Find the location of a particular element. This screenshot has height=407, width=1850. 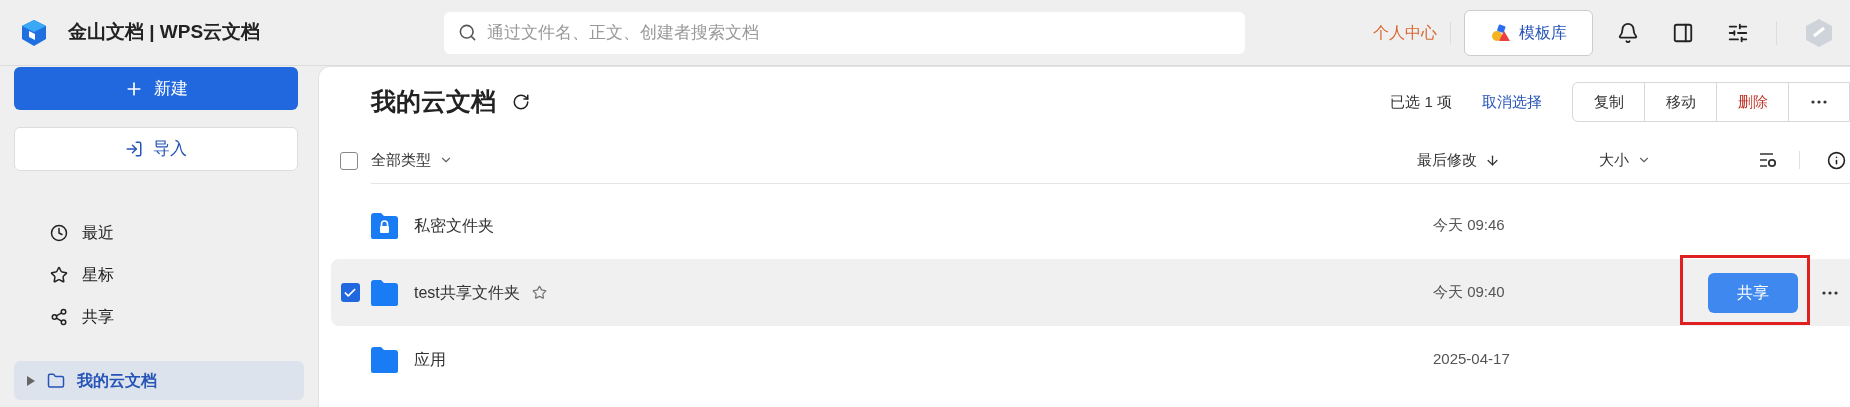

bell-icon is located at coordinates (1628, 32).